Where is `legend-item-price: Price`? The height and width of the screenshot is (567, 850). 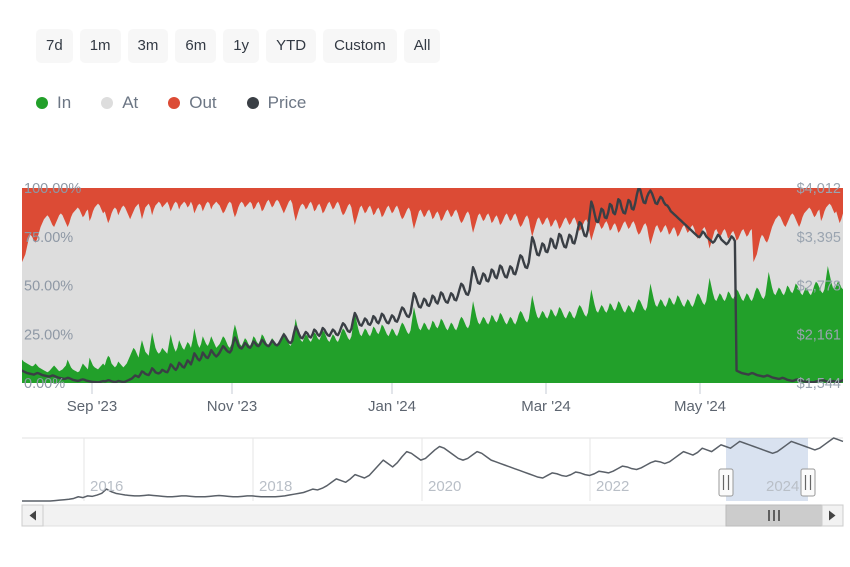 legend-item-price: Price is located at coordinates (276, 102).